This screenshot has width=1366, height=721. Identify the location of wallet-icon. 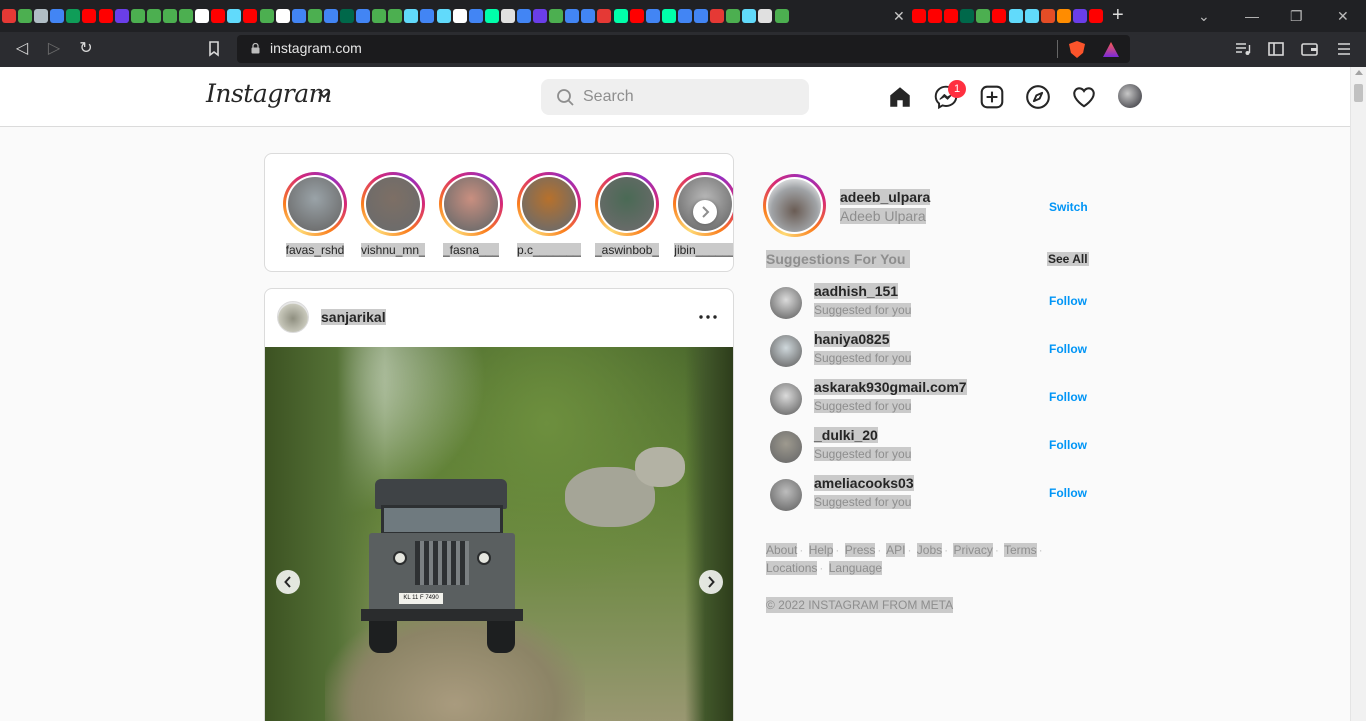
(1309, 49).